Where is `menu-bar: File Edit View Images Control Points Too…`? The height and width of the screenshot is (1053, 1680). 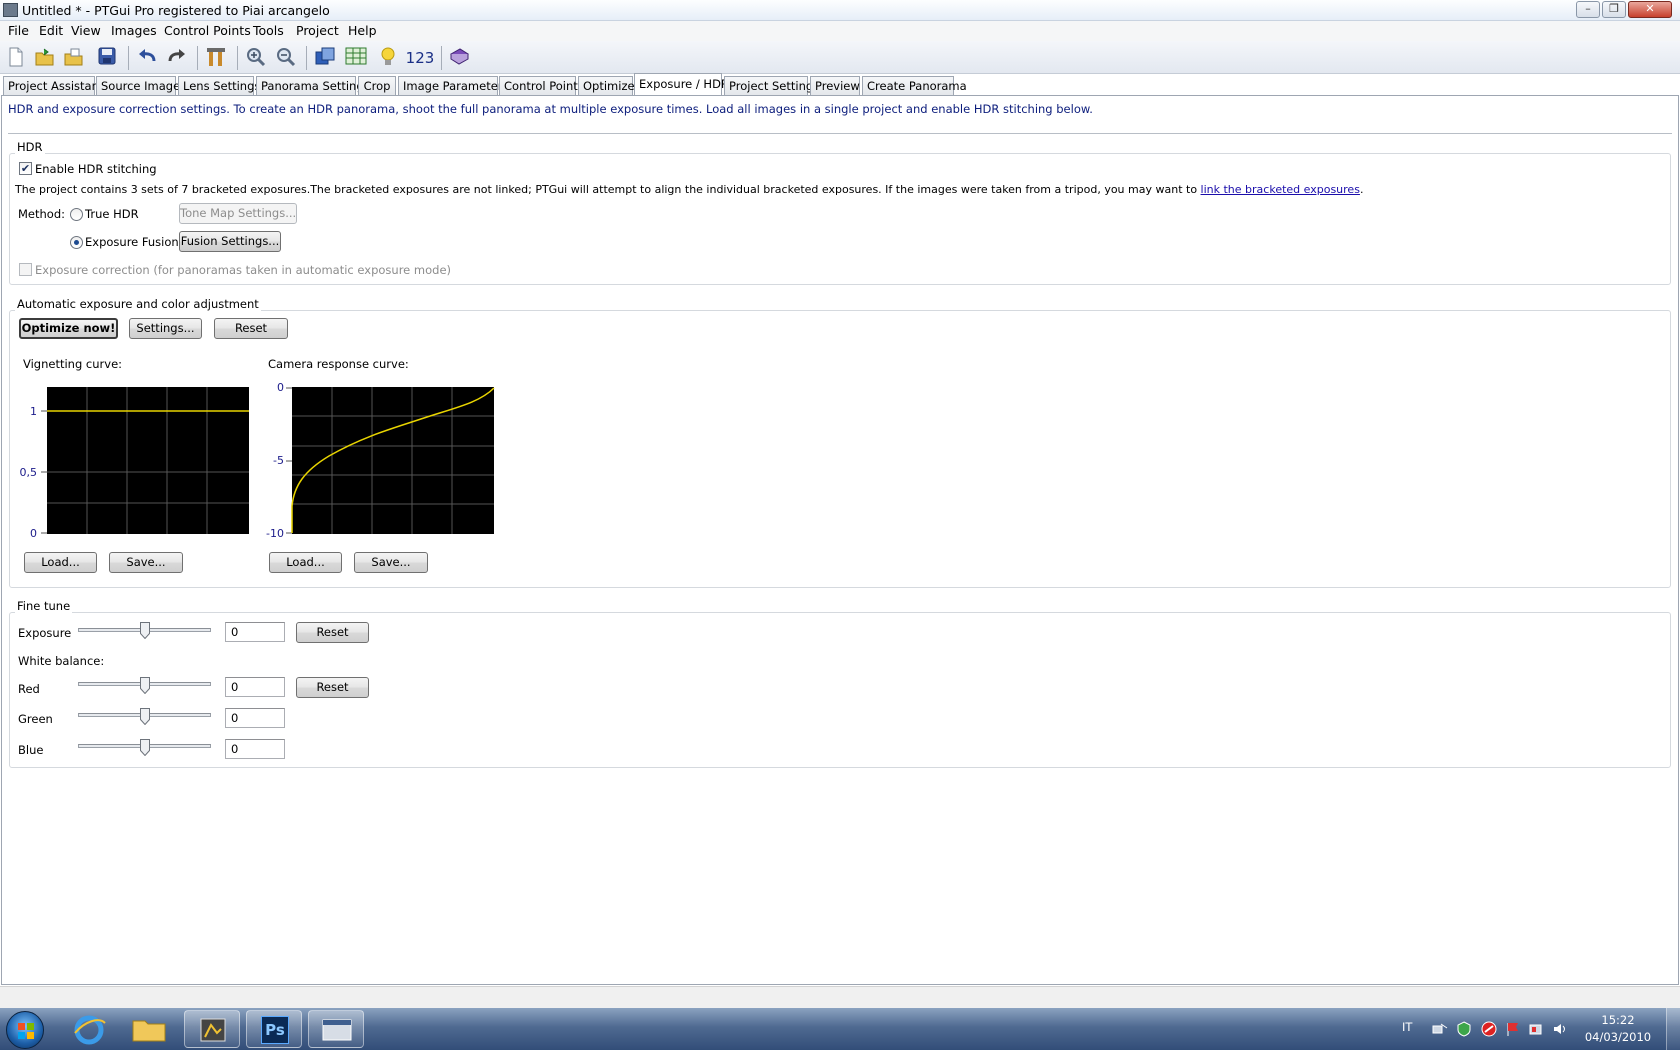
menu-bar: File Edit View Images Control Points Too… is located at coordinates (840, 31).